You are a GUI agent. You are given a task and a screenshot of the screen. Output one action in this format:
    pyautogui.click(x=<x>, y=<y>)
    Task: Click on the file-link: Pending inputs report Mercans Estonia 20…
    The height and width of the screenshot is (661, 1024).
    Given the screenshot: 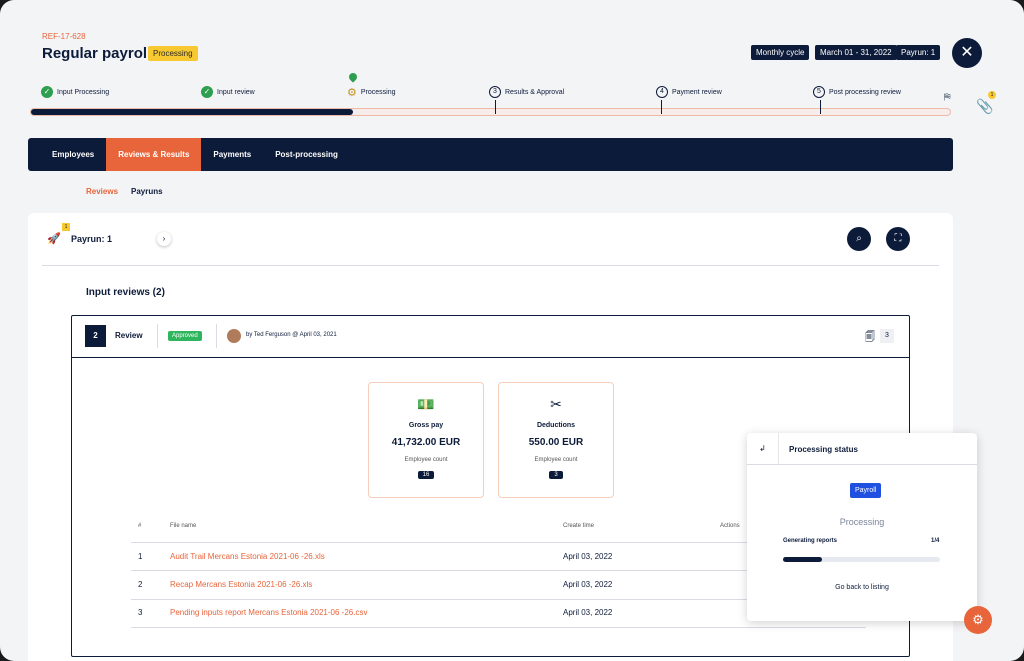 What is the action you would take?
    pyautogui.click(x=268, y=612)
    